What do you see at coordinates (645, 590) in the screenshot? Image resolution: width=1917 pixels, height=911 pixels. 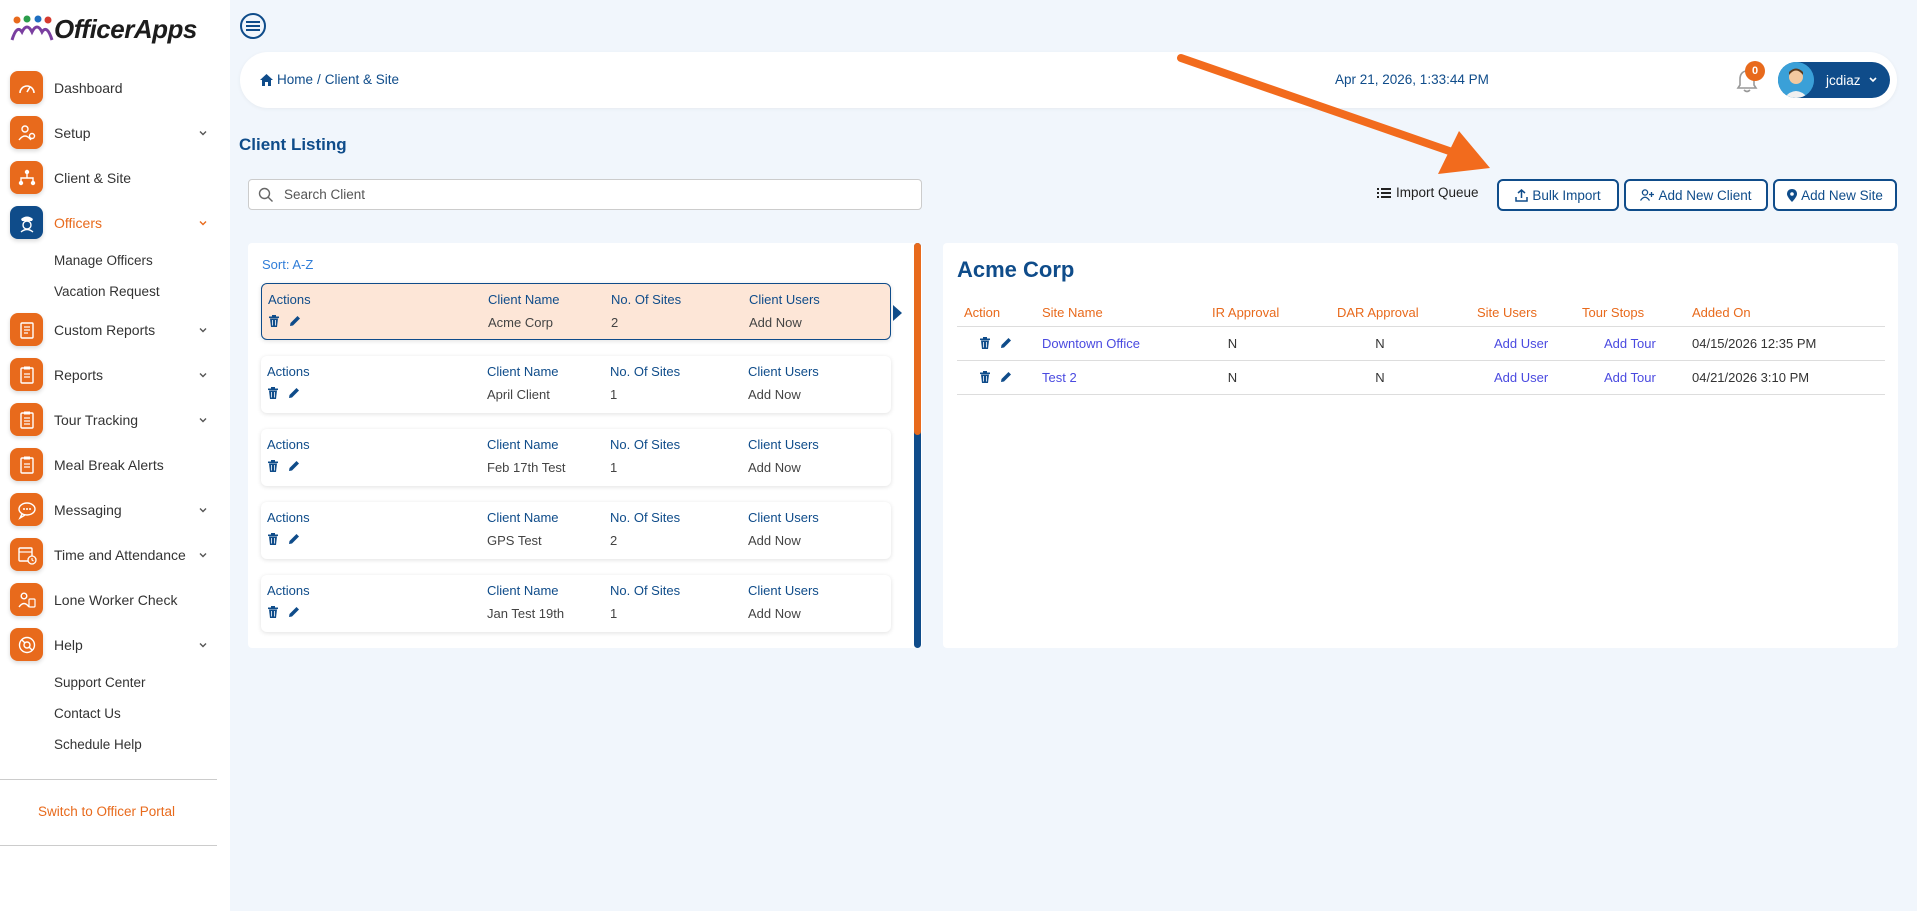 I see `sites-count-header: No. Of Sites` at bounding box center [645, 590].